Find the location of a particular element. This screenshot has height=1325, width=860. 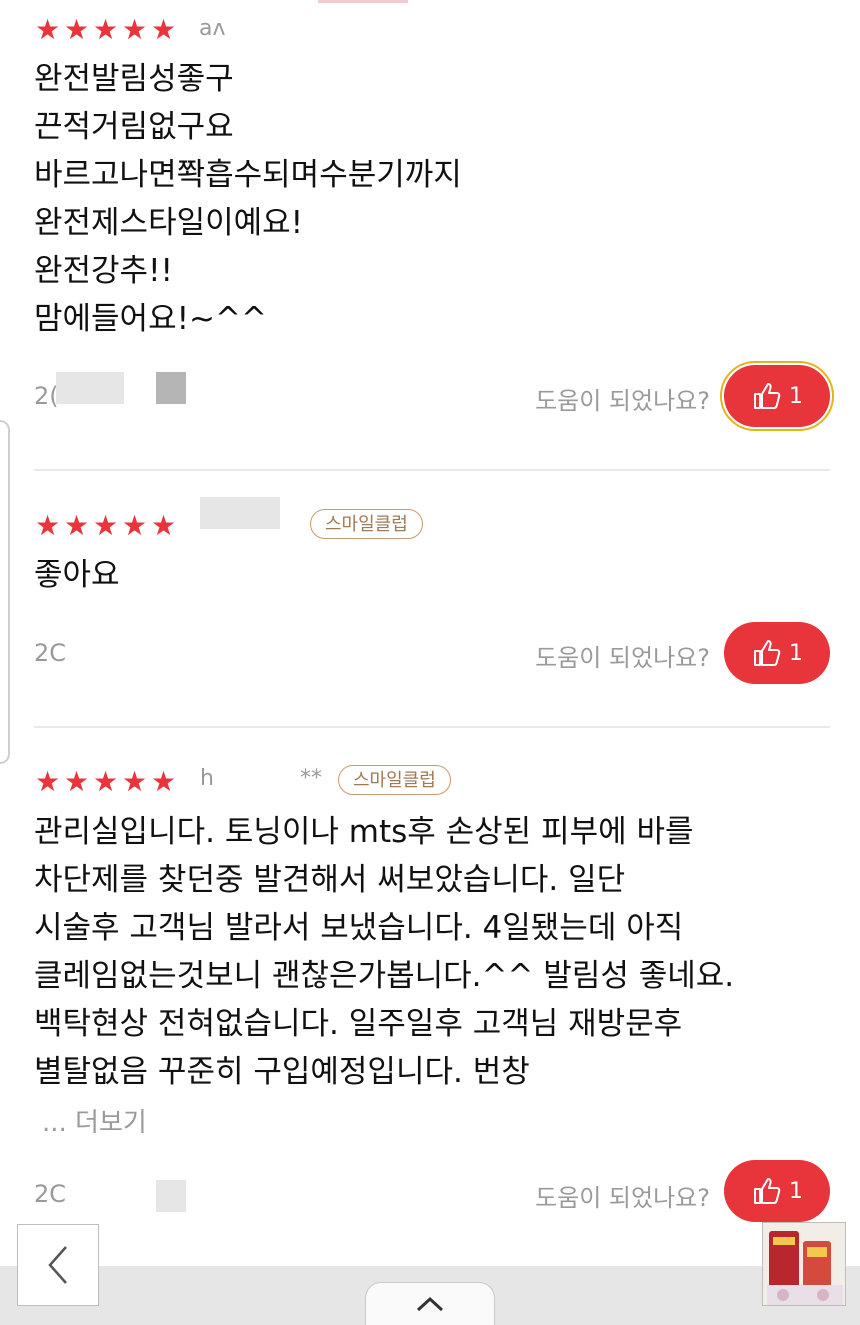

chevron-left-icon is located at coordinates (57, 1265).